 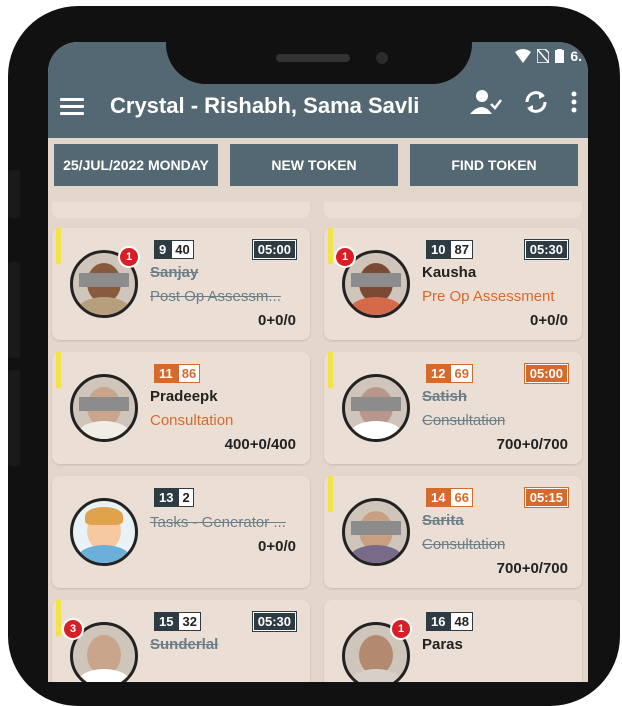 What do you see at coordinates (313, 58) in the screenshot?
I see `speaker-grille` at bounding box center [313, 58].